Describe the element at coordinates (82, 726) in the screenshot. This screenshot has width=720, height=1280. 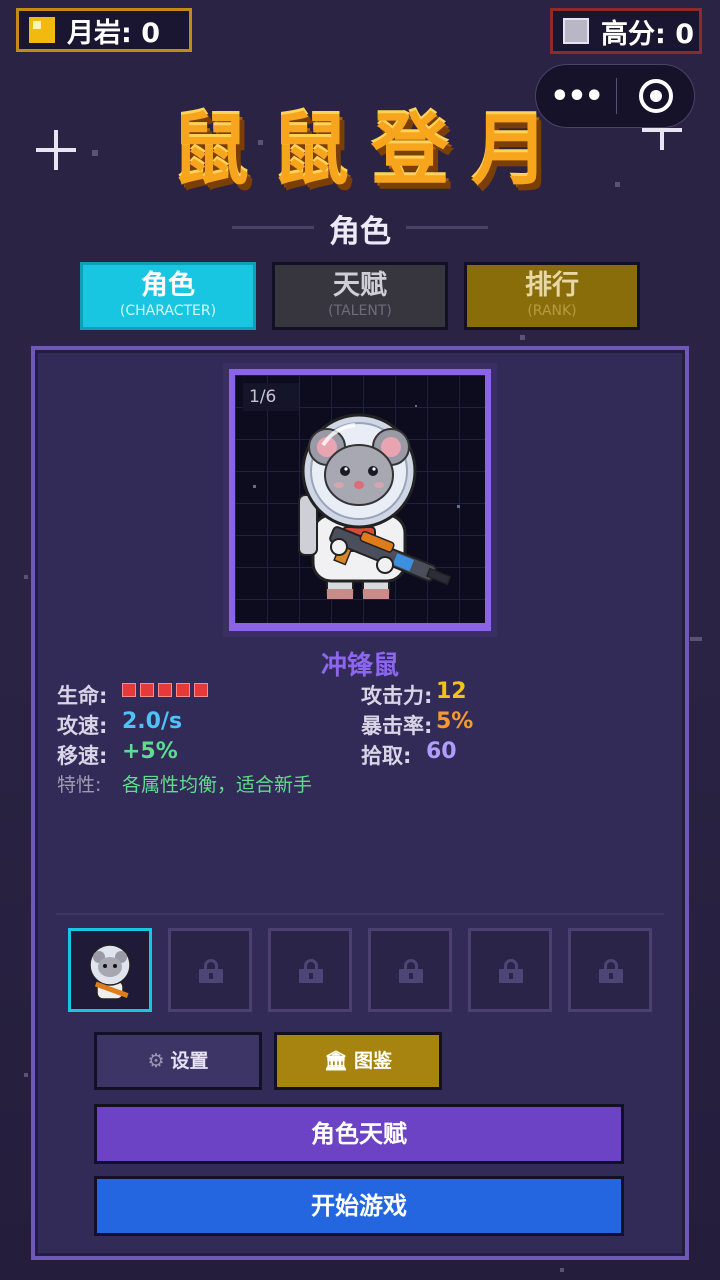
I see `attack-speed-label: 攻速:` at that location.